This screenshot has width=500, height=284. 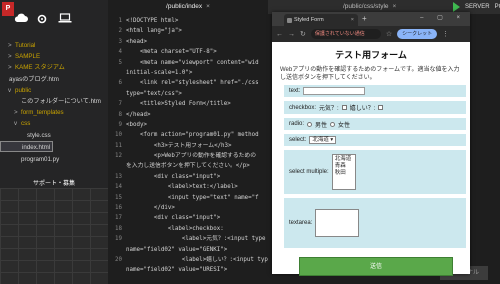 I want to click on tree-file: program01.py, so click(x=54, y=159).